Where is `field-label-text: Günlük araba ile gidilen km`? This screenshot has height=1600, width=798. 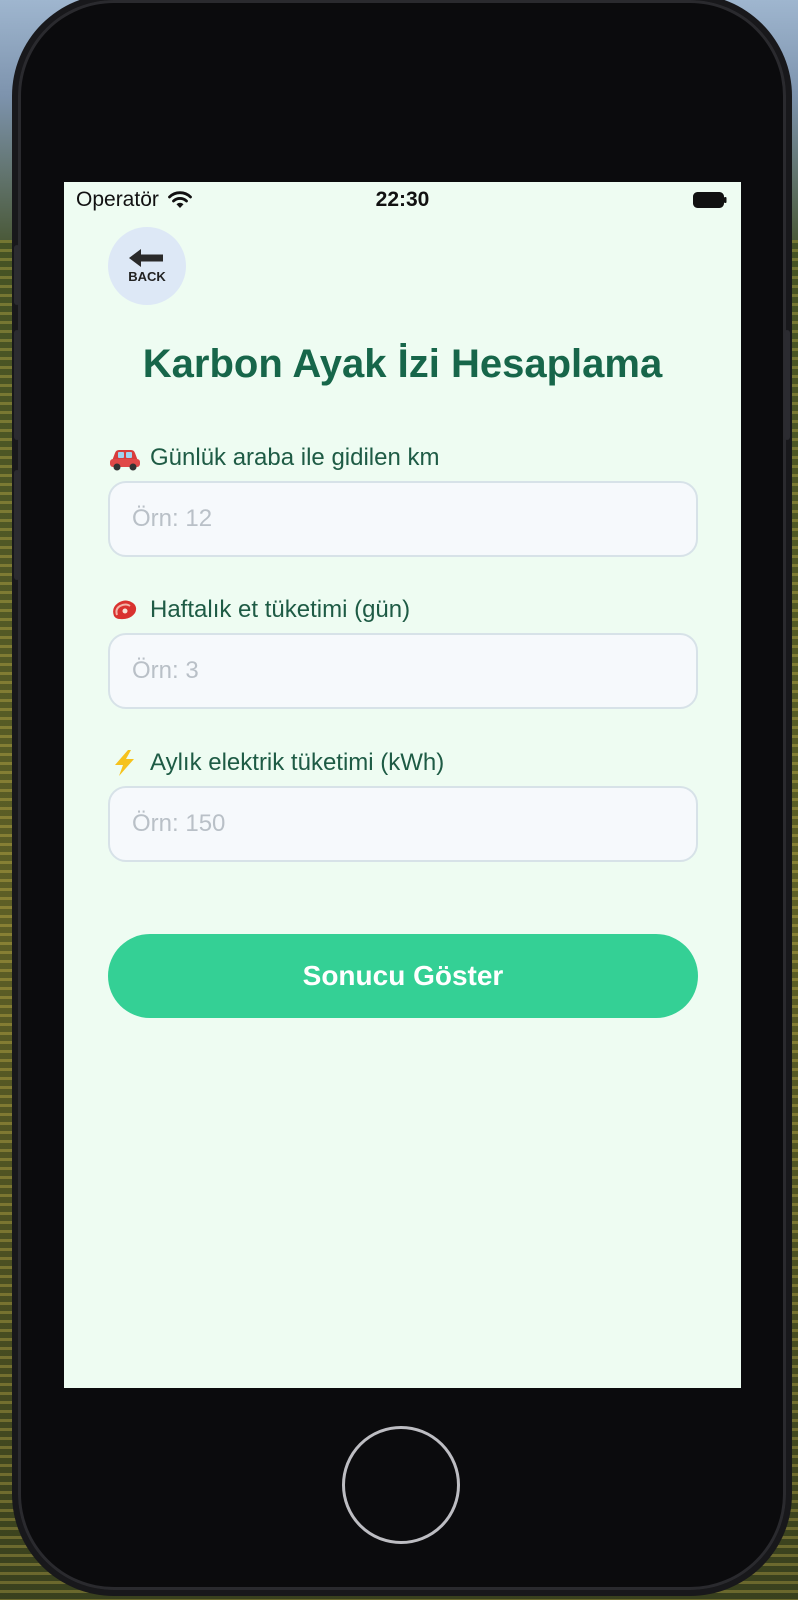 field-label-text: Günlük araba ile gidilen km is located at coordinates (295, 457).